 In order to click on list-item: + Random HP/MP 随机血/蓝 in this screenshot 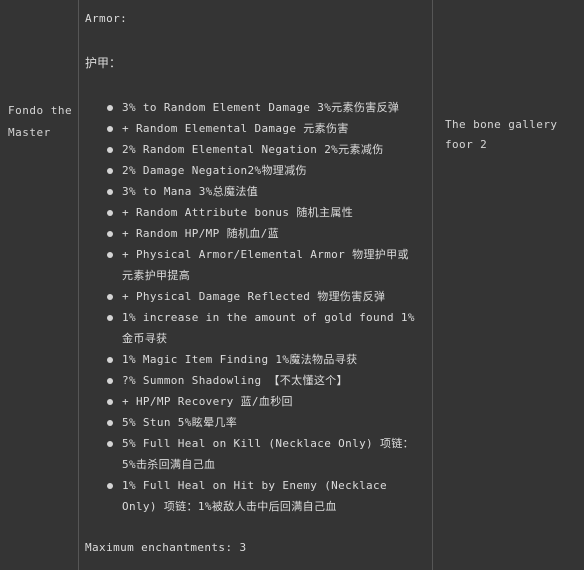, I will do `click(263, 233)`.